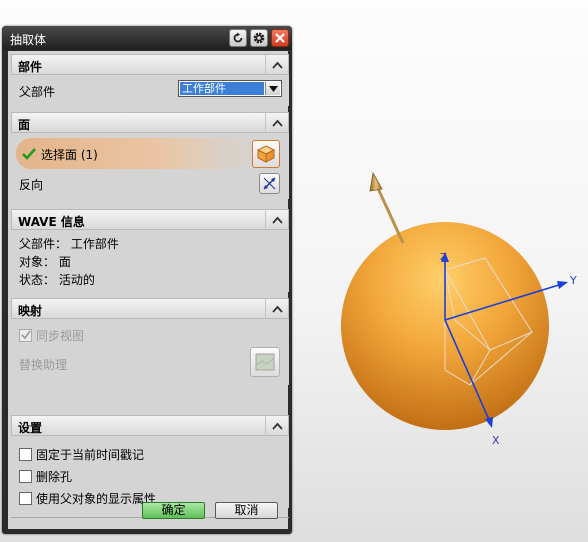 The width and height of the screenshot is (588, 542). Describe the element at coordinates (150, 308) in the screenshot. I see `section-header-mapping: 映射` at that location.